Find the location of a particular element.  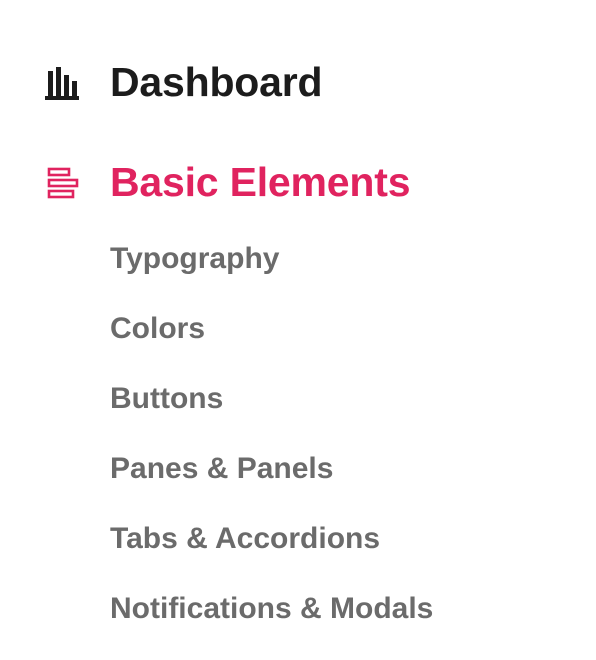

submenu-item-colors: Colors is located at coordinates (271, 345).